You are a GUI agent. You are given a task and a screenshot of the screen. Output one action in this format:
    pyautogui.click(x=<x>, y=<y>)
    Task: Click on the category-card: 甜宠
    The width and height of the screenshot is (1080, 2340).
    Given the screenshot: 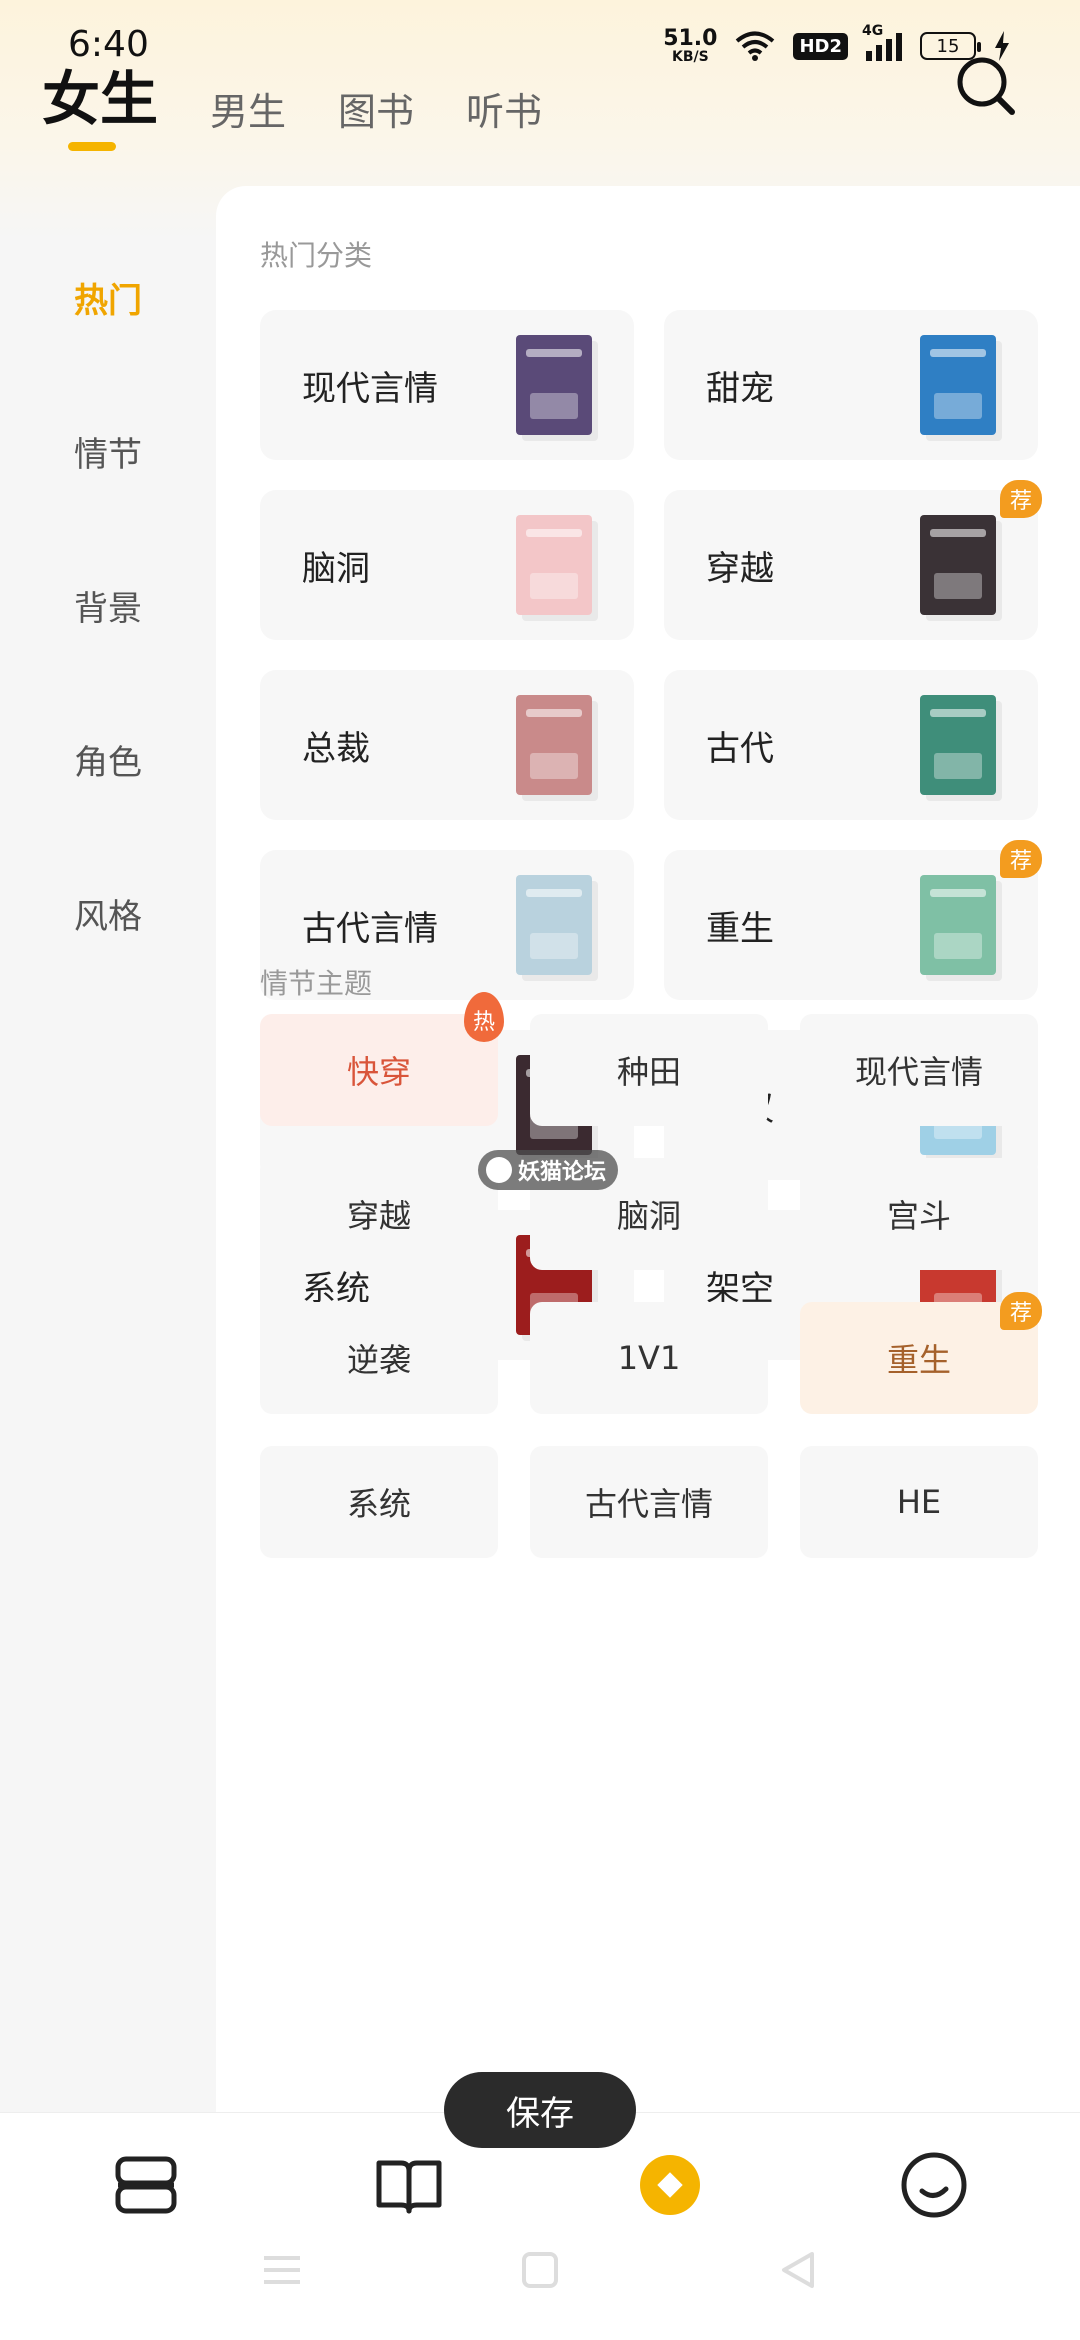 What is the action you would take?
    pyautogui.click(x=851, y=385)
    